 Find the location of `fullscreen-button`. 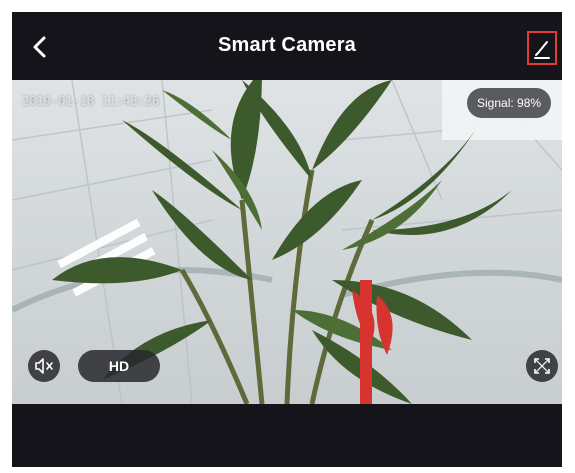

fullscreen-button is located at coordinates (542, 366).